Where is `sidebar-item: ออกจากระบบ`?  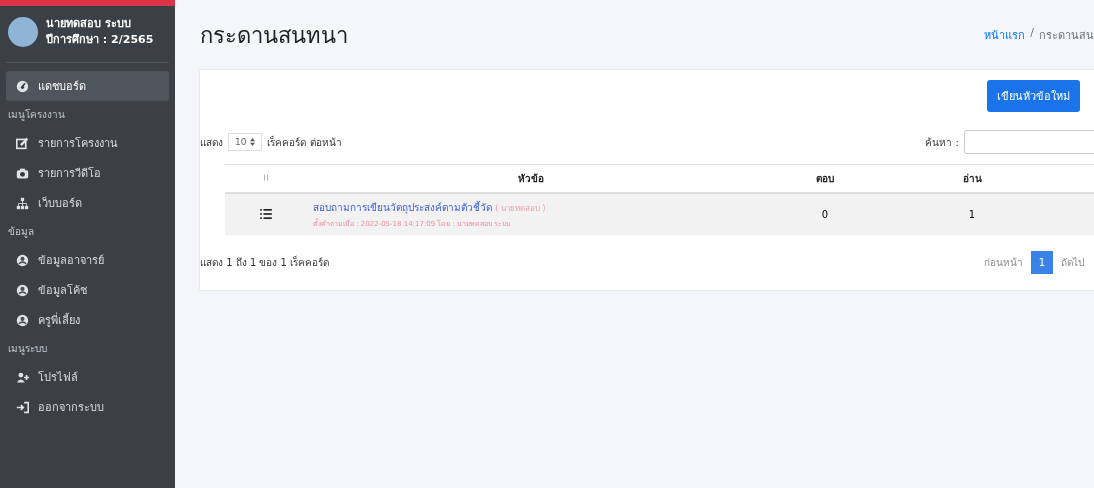 sidebar-item: ออกจากระบบ is located at coordinates (87, 407).